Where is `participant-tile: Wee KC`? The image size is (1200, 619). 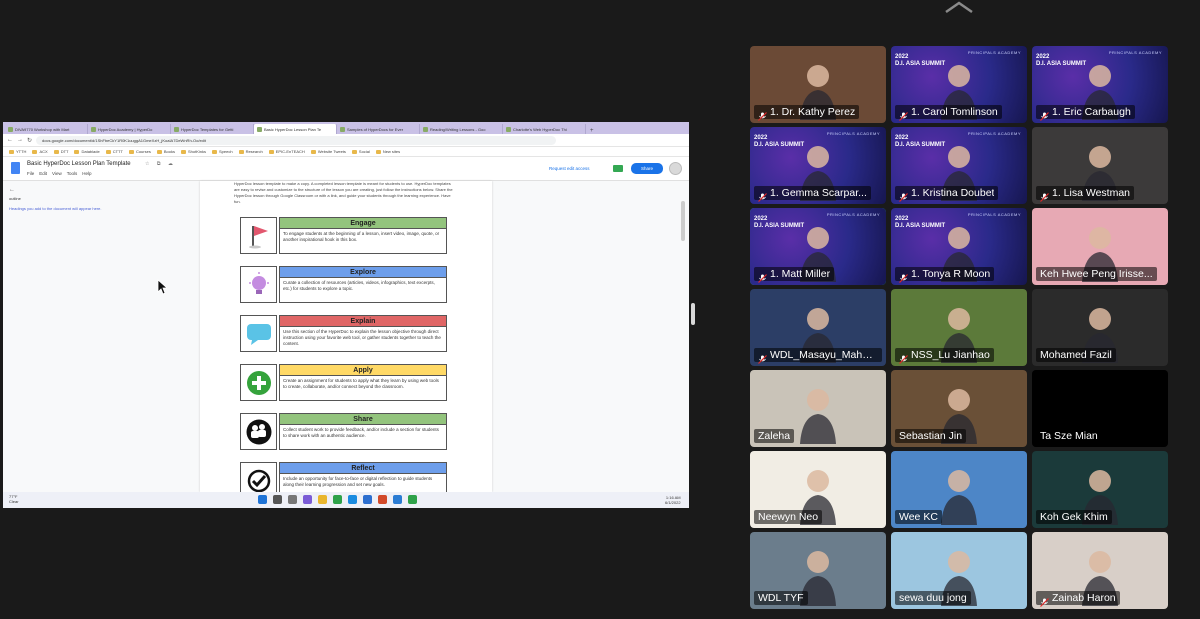
participant-tile: Wee KC is located at coordinates (959, 489).